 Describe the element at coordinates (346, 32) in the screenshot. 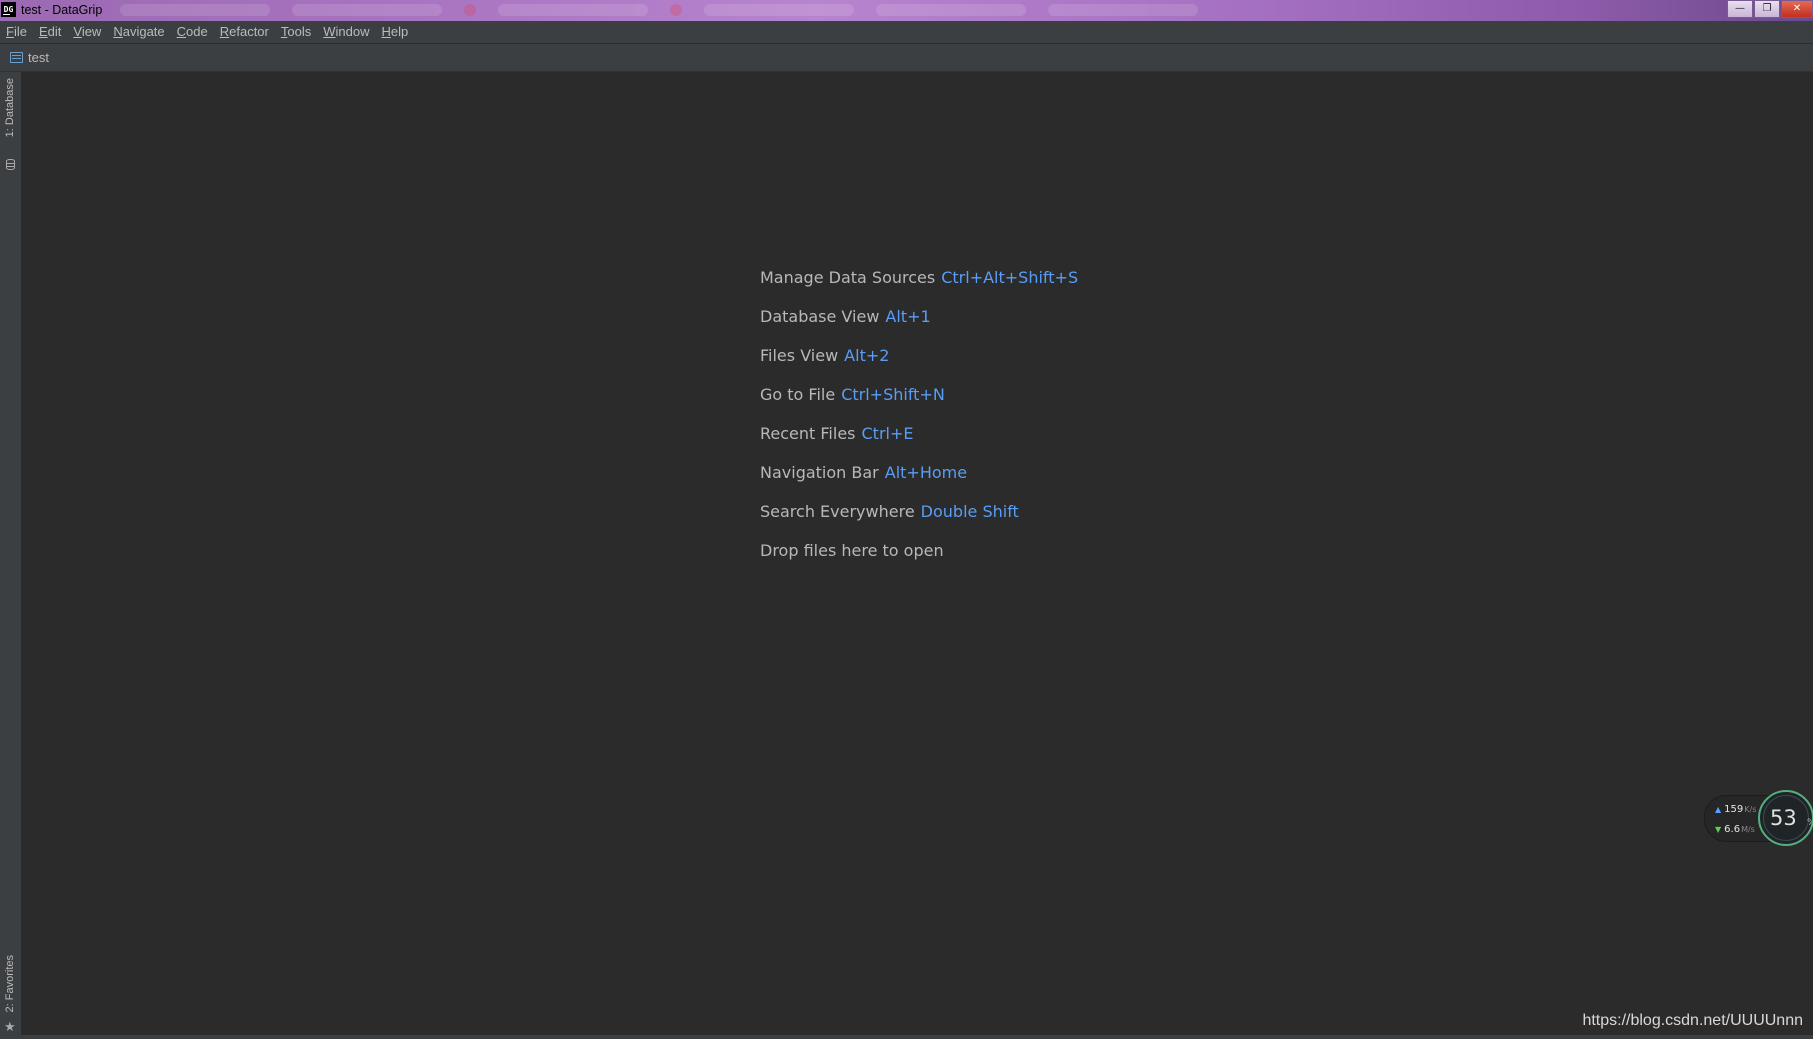

I see `menu-window: Window` at that location.